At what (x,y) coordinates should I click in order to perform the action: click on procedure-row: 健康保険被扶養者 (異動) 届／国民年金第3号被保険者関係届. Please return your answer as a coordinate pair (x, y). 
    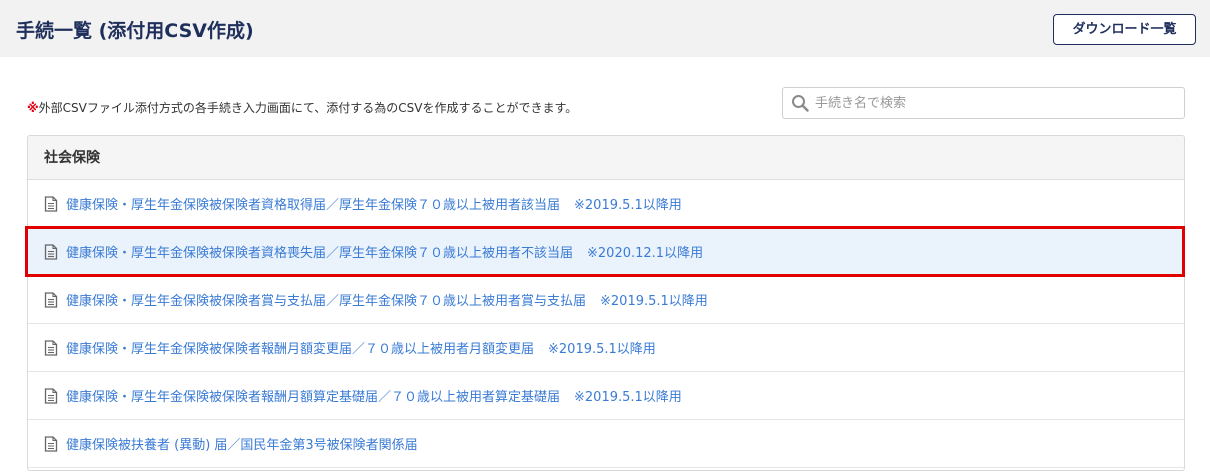
    Looking at the image, I should click on (606, 444).